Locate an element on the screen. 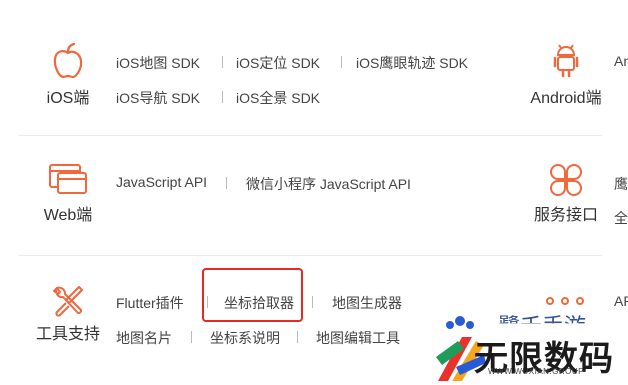  category-service-api: 服务接口 is located at coordinates (566, 194).